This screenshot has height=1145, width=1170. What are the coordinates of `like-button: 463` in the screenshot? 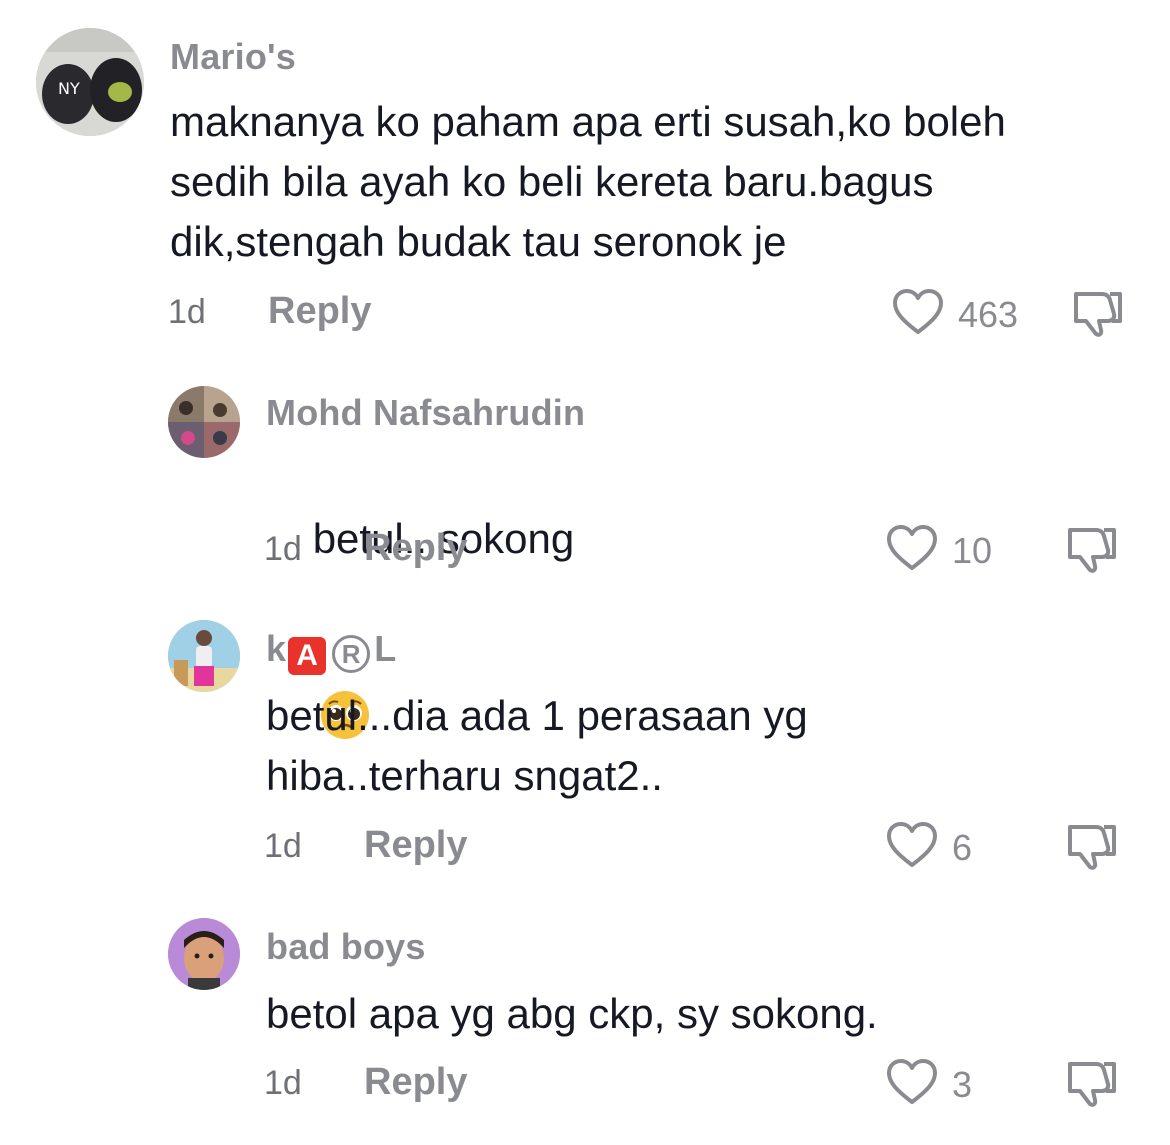 It's located at (955, 314).